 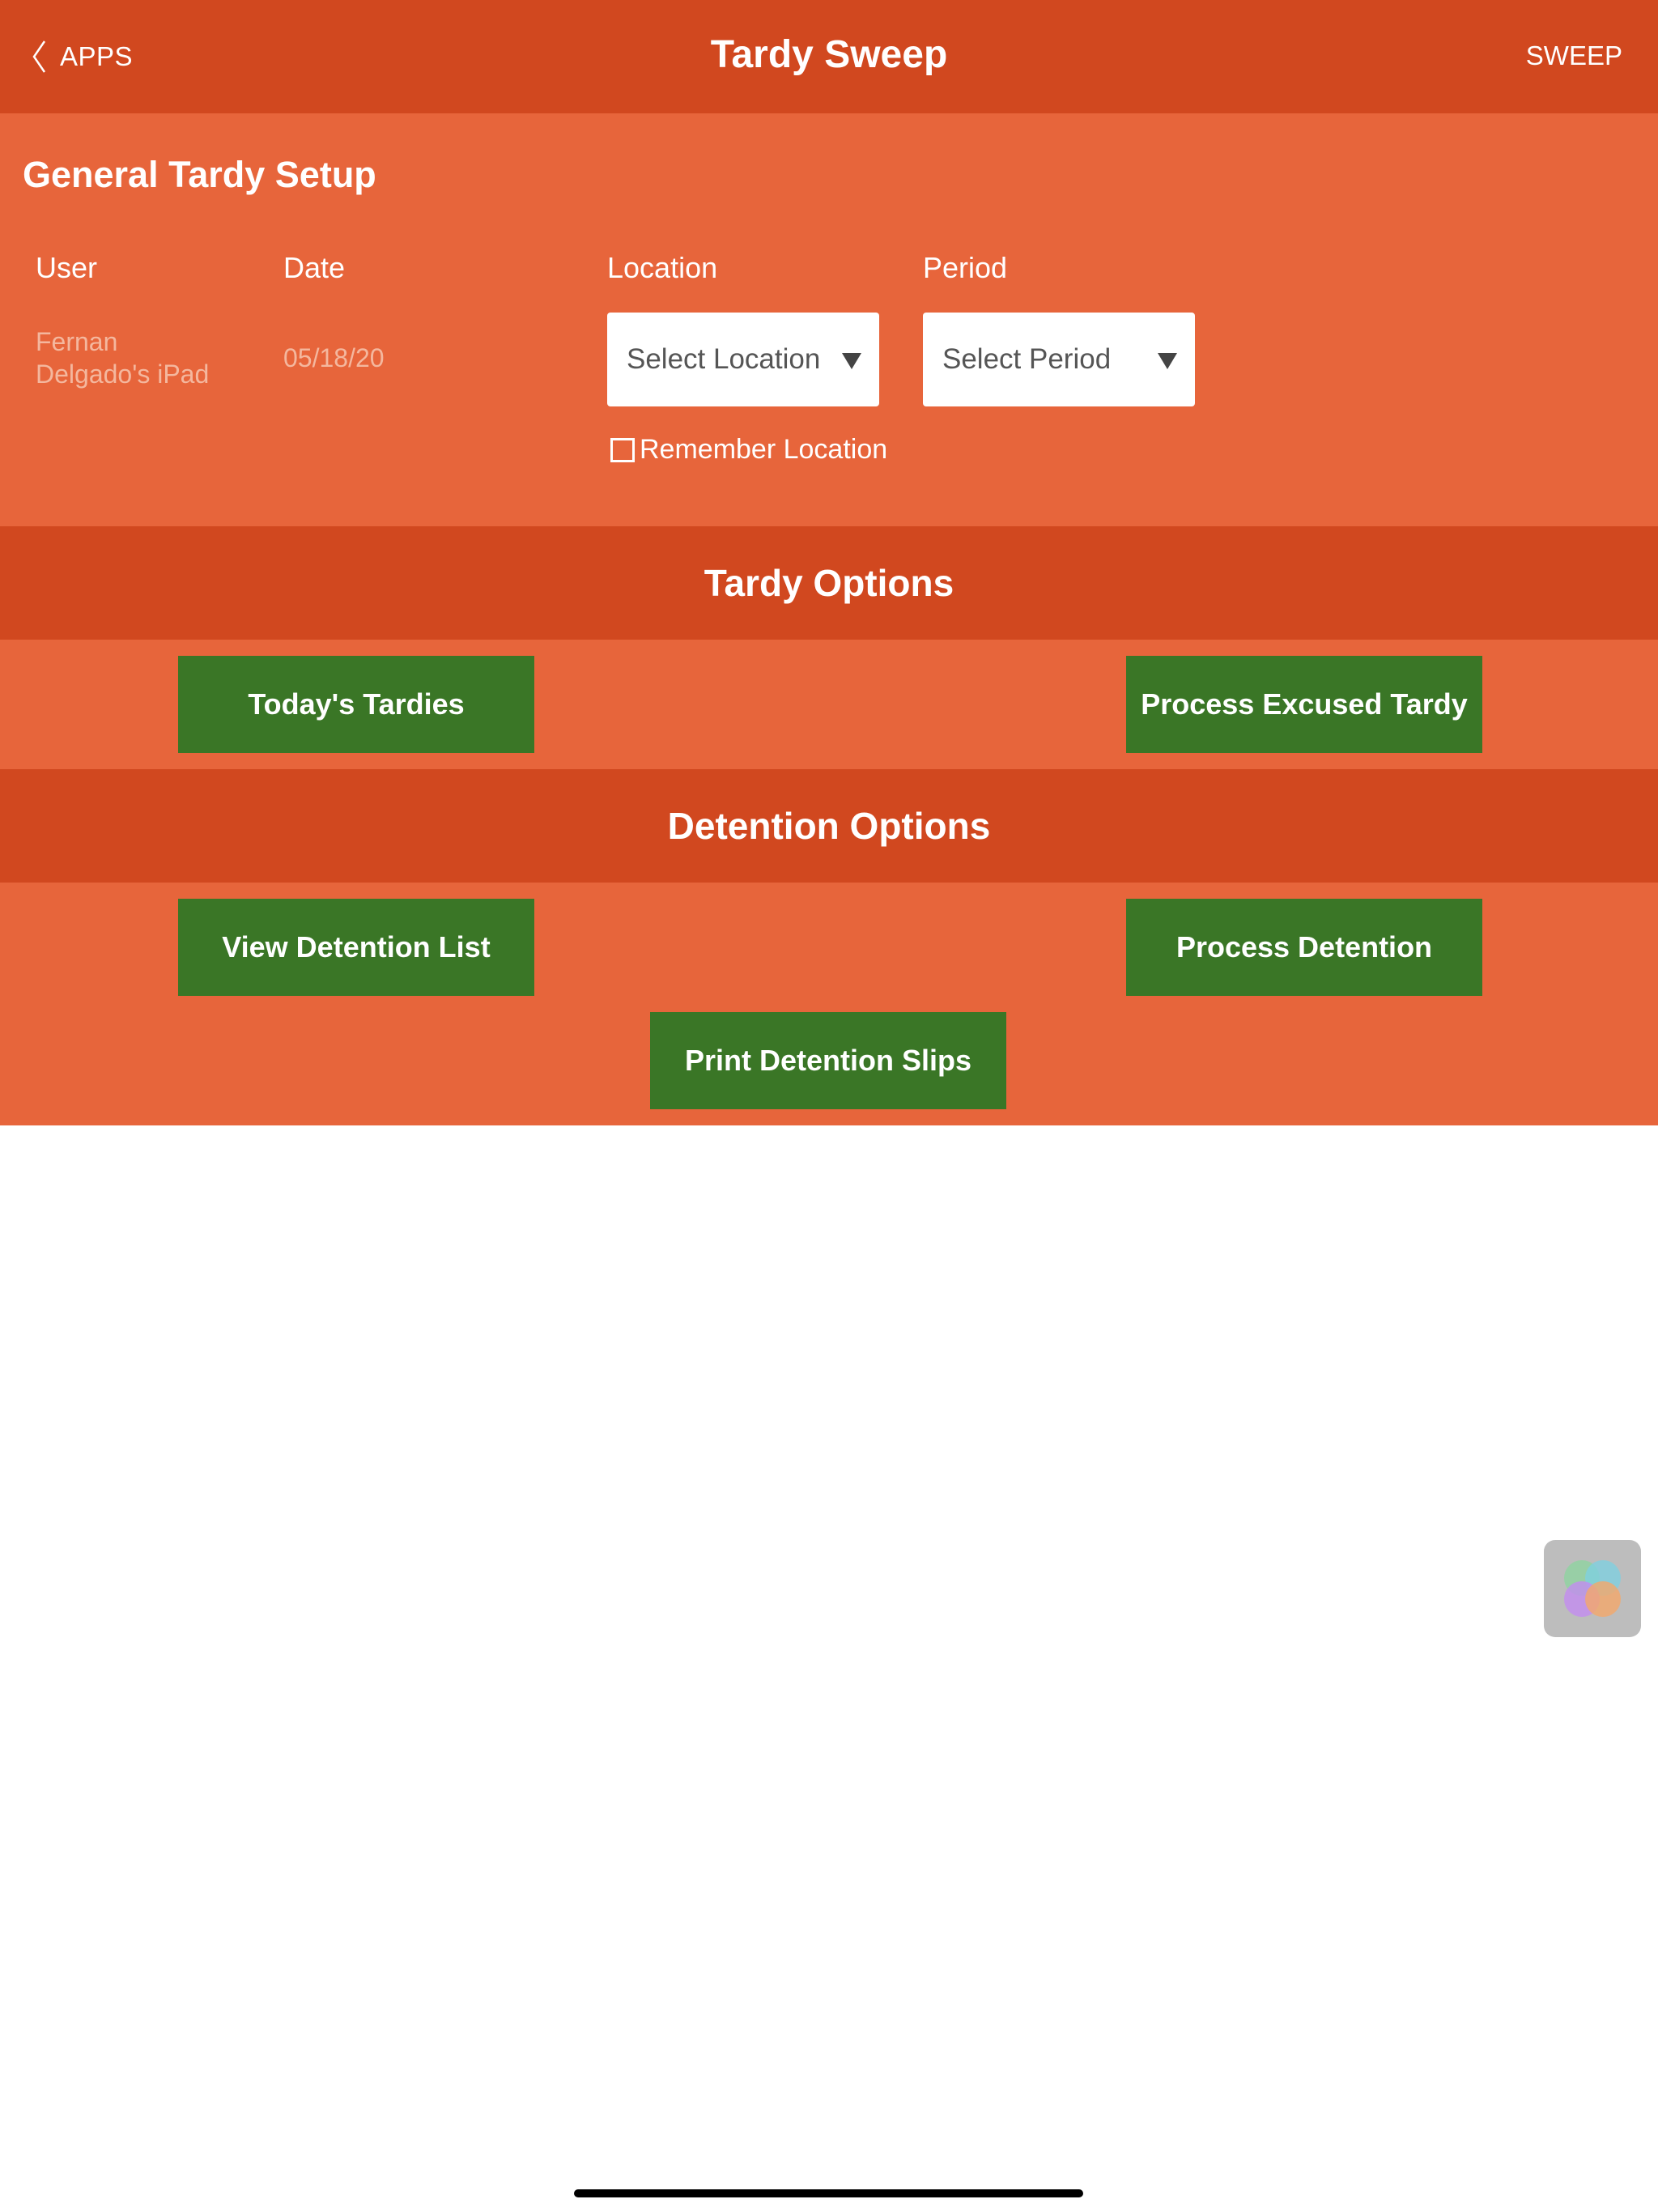 What do you see at coordinates (77, 341) in the screenshot?
I see `user-value-line1: Fernan` at bounding box center [77, 341].